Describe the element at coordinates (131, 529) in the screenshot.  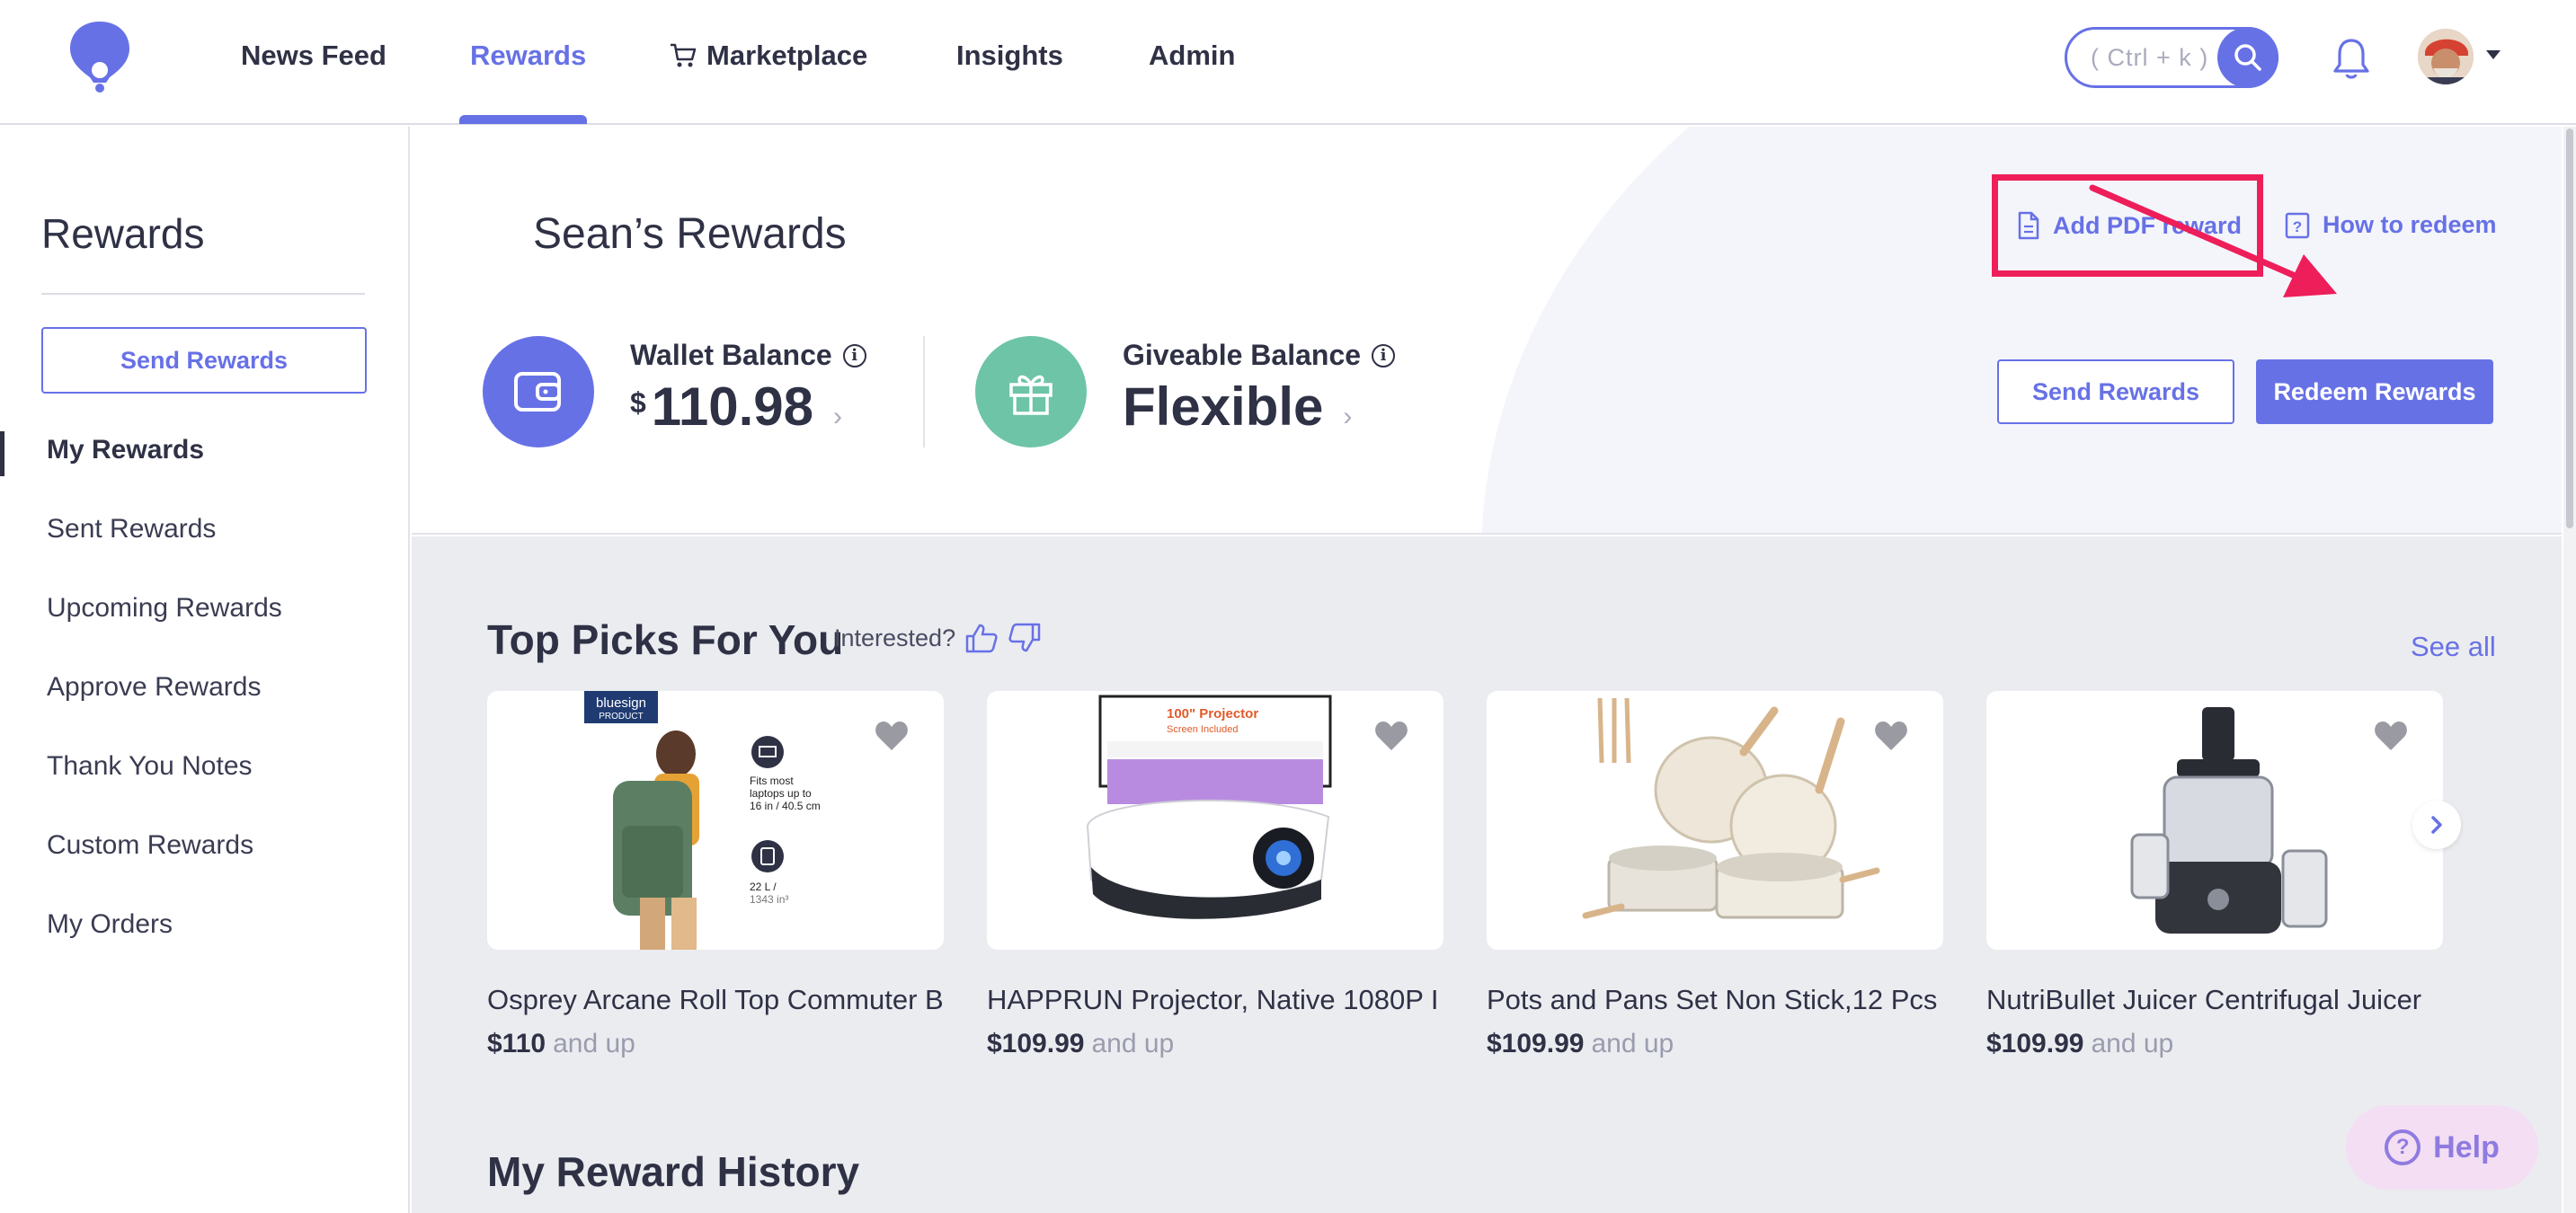
I see `sidebar-item-sent-rewards: Sent Rewards` at that location.